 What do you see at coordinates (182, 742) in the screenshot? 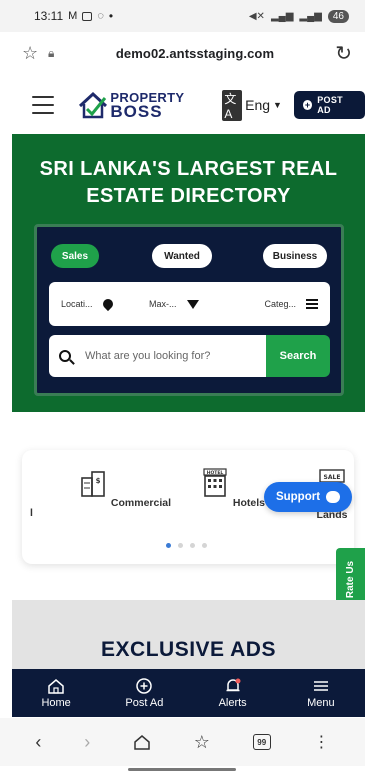
I see `browser-toolbar: ‹ › ☆ 99 ⋮` at bounding box center [182, 742].